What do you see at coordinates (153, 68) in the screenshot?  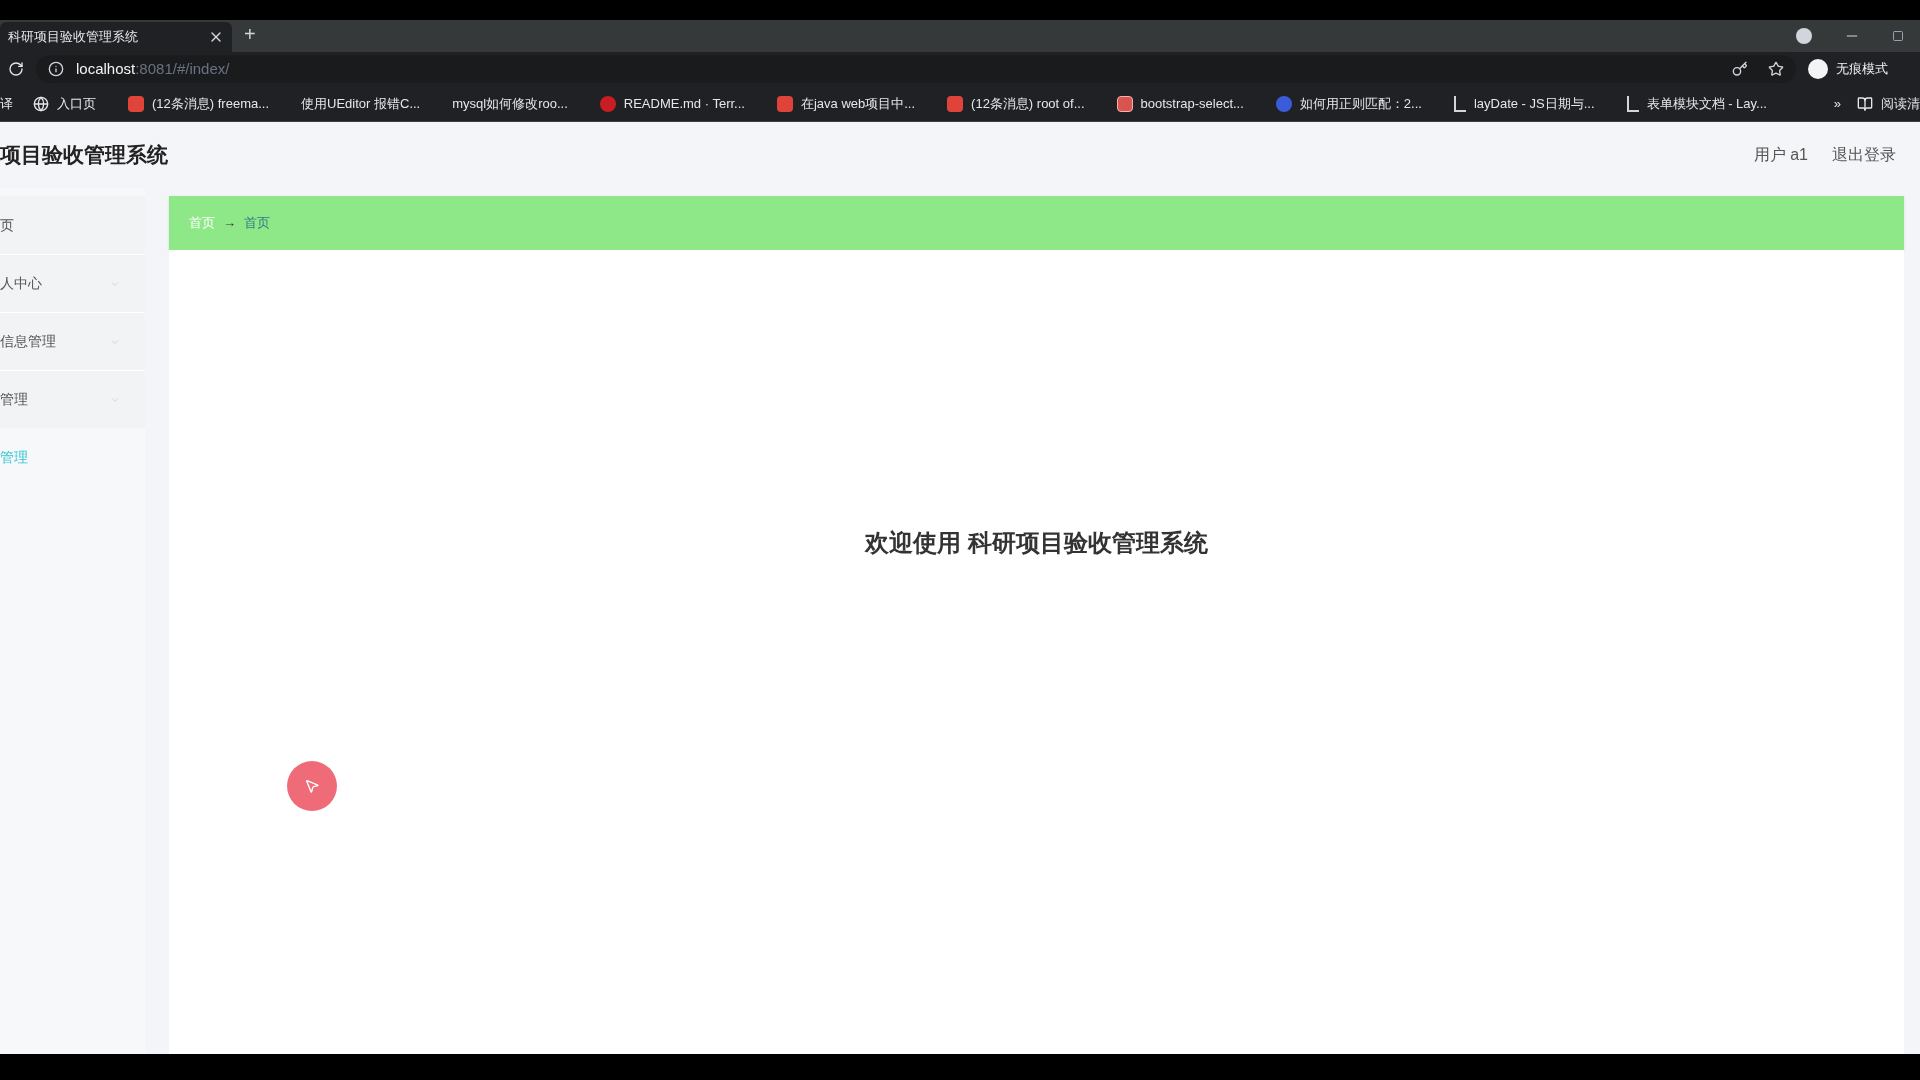 I see `url-text: localhost:8081/#/index/` at bounding box center [153, 68].